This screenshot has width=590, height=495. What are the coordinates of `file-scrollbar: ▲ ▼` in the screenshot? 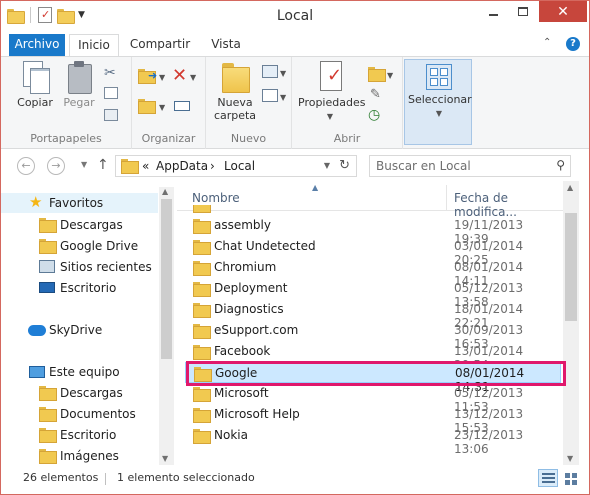 It's located at (571, 323).